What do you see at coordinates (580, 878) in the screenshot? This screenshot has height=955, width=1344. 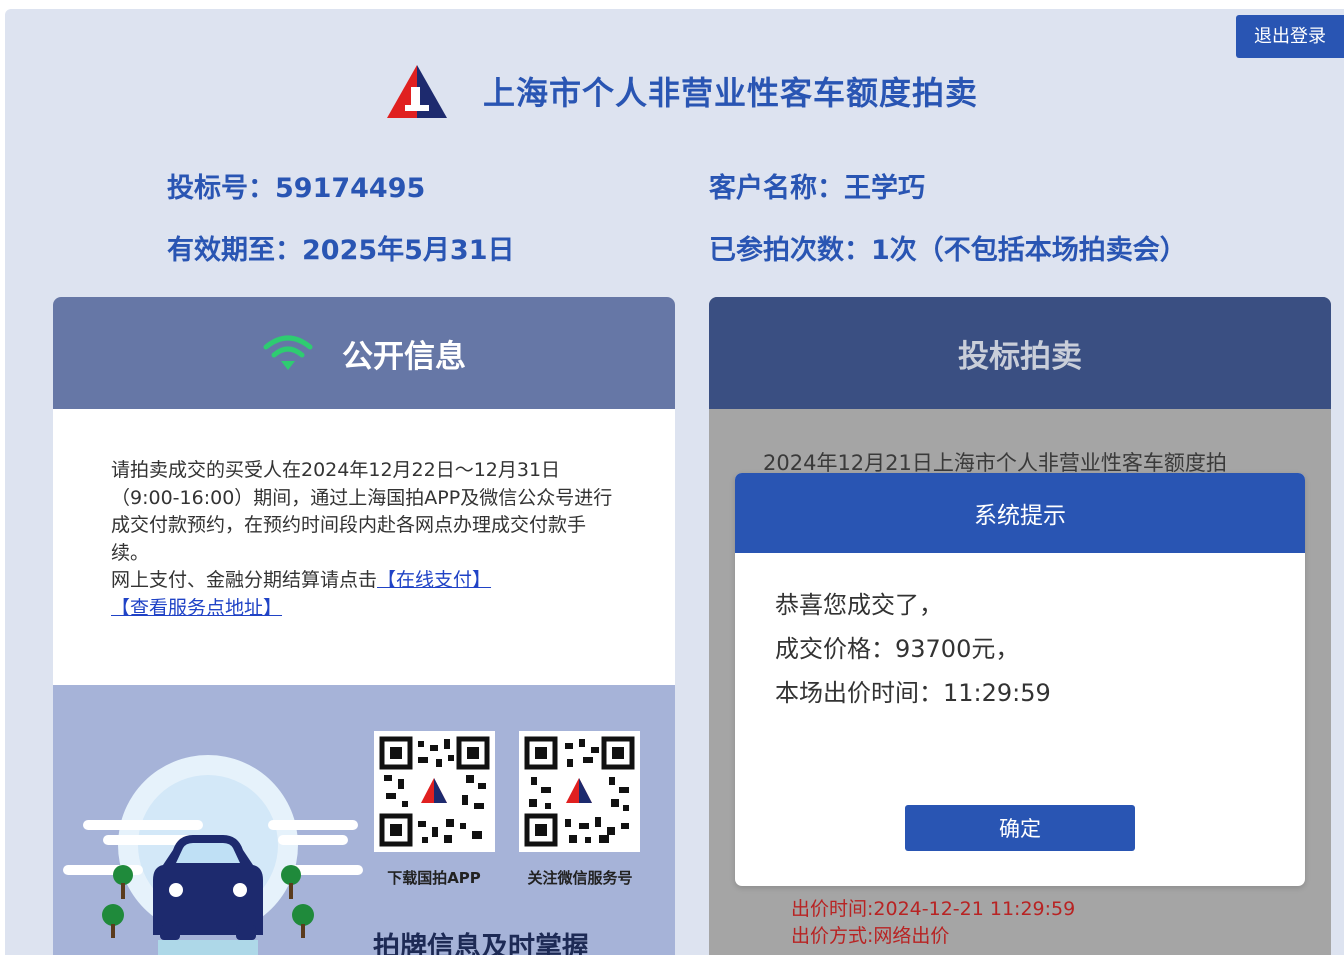 I see `qr-wechat-label: 关注微信服务号` at bounding box center [580, 878].